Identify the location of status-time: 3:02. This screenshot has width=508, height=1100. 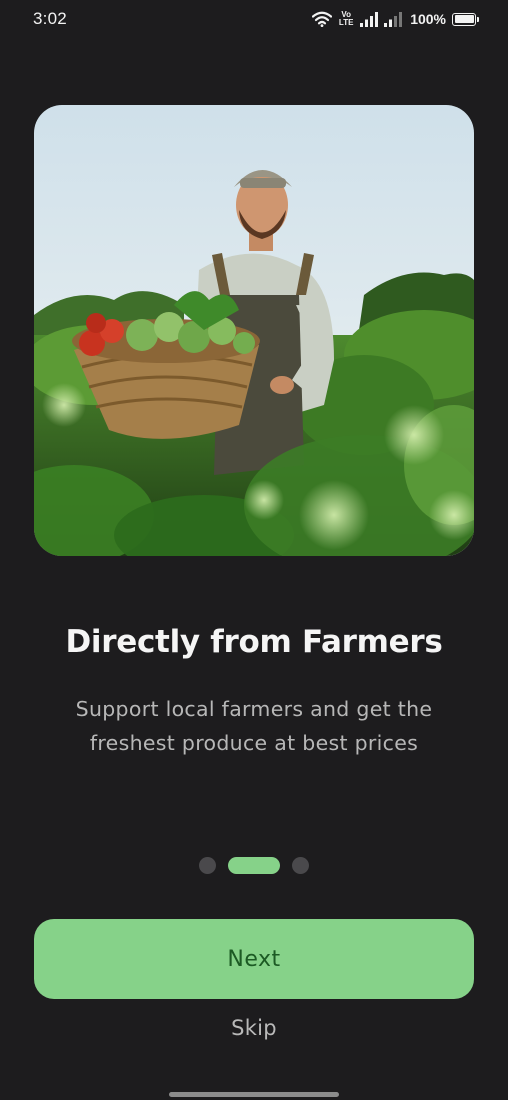
(50, 18).